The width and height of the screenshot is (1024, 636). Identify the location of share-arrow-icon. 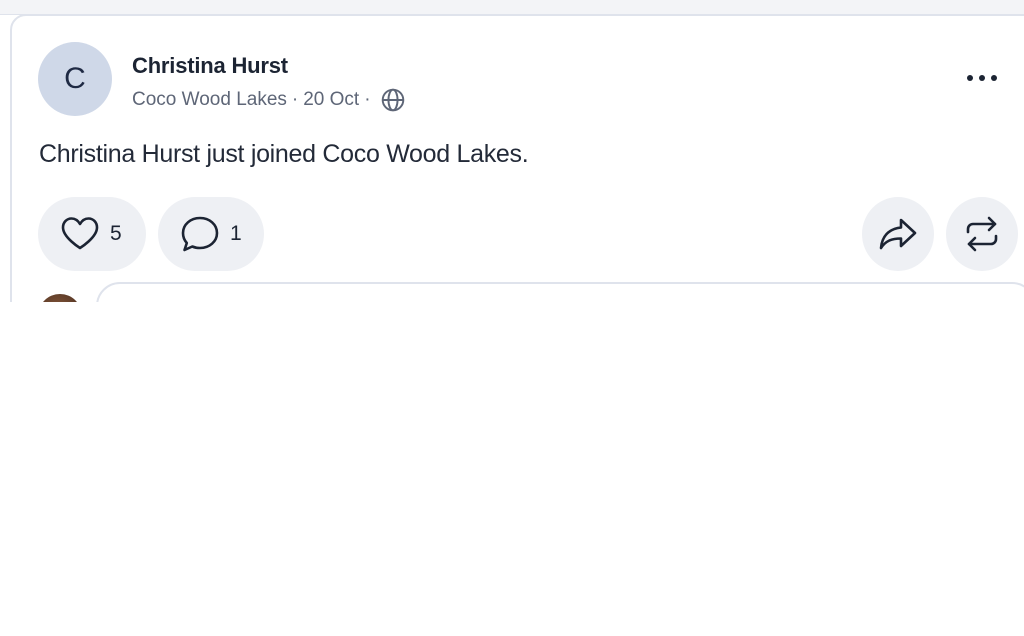
(898, 234).